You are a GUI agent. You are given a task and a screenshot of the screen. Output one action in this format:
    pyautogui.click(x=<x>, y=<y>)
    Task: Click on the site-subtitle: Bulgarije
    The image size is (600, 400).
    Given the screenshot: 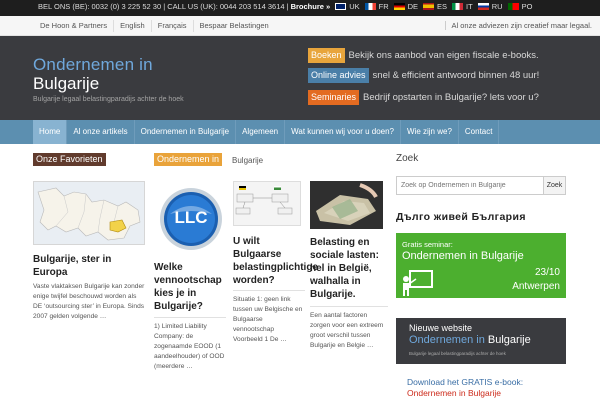 What is the action you would take?
    pyautogui.click(x=66, y=84)
    